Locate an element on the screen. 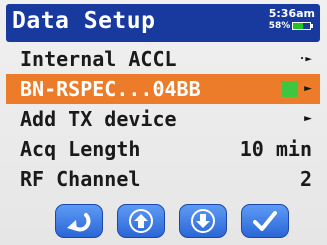 The image size is (327, 245). menu-item-bn-rspec: BN-RSPEC...04BB ► is located at coordinates (163, 89).